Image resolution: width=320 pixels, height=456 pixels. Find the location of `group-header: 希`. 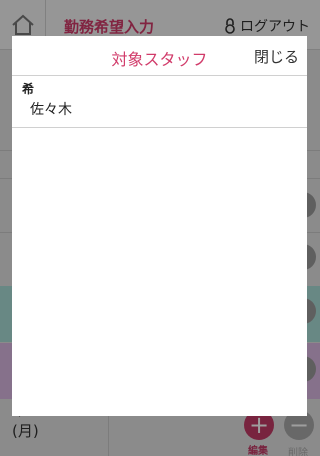

group-header: 希 is located at coordinates (28, 89).